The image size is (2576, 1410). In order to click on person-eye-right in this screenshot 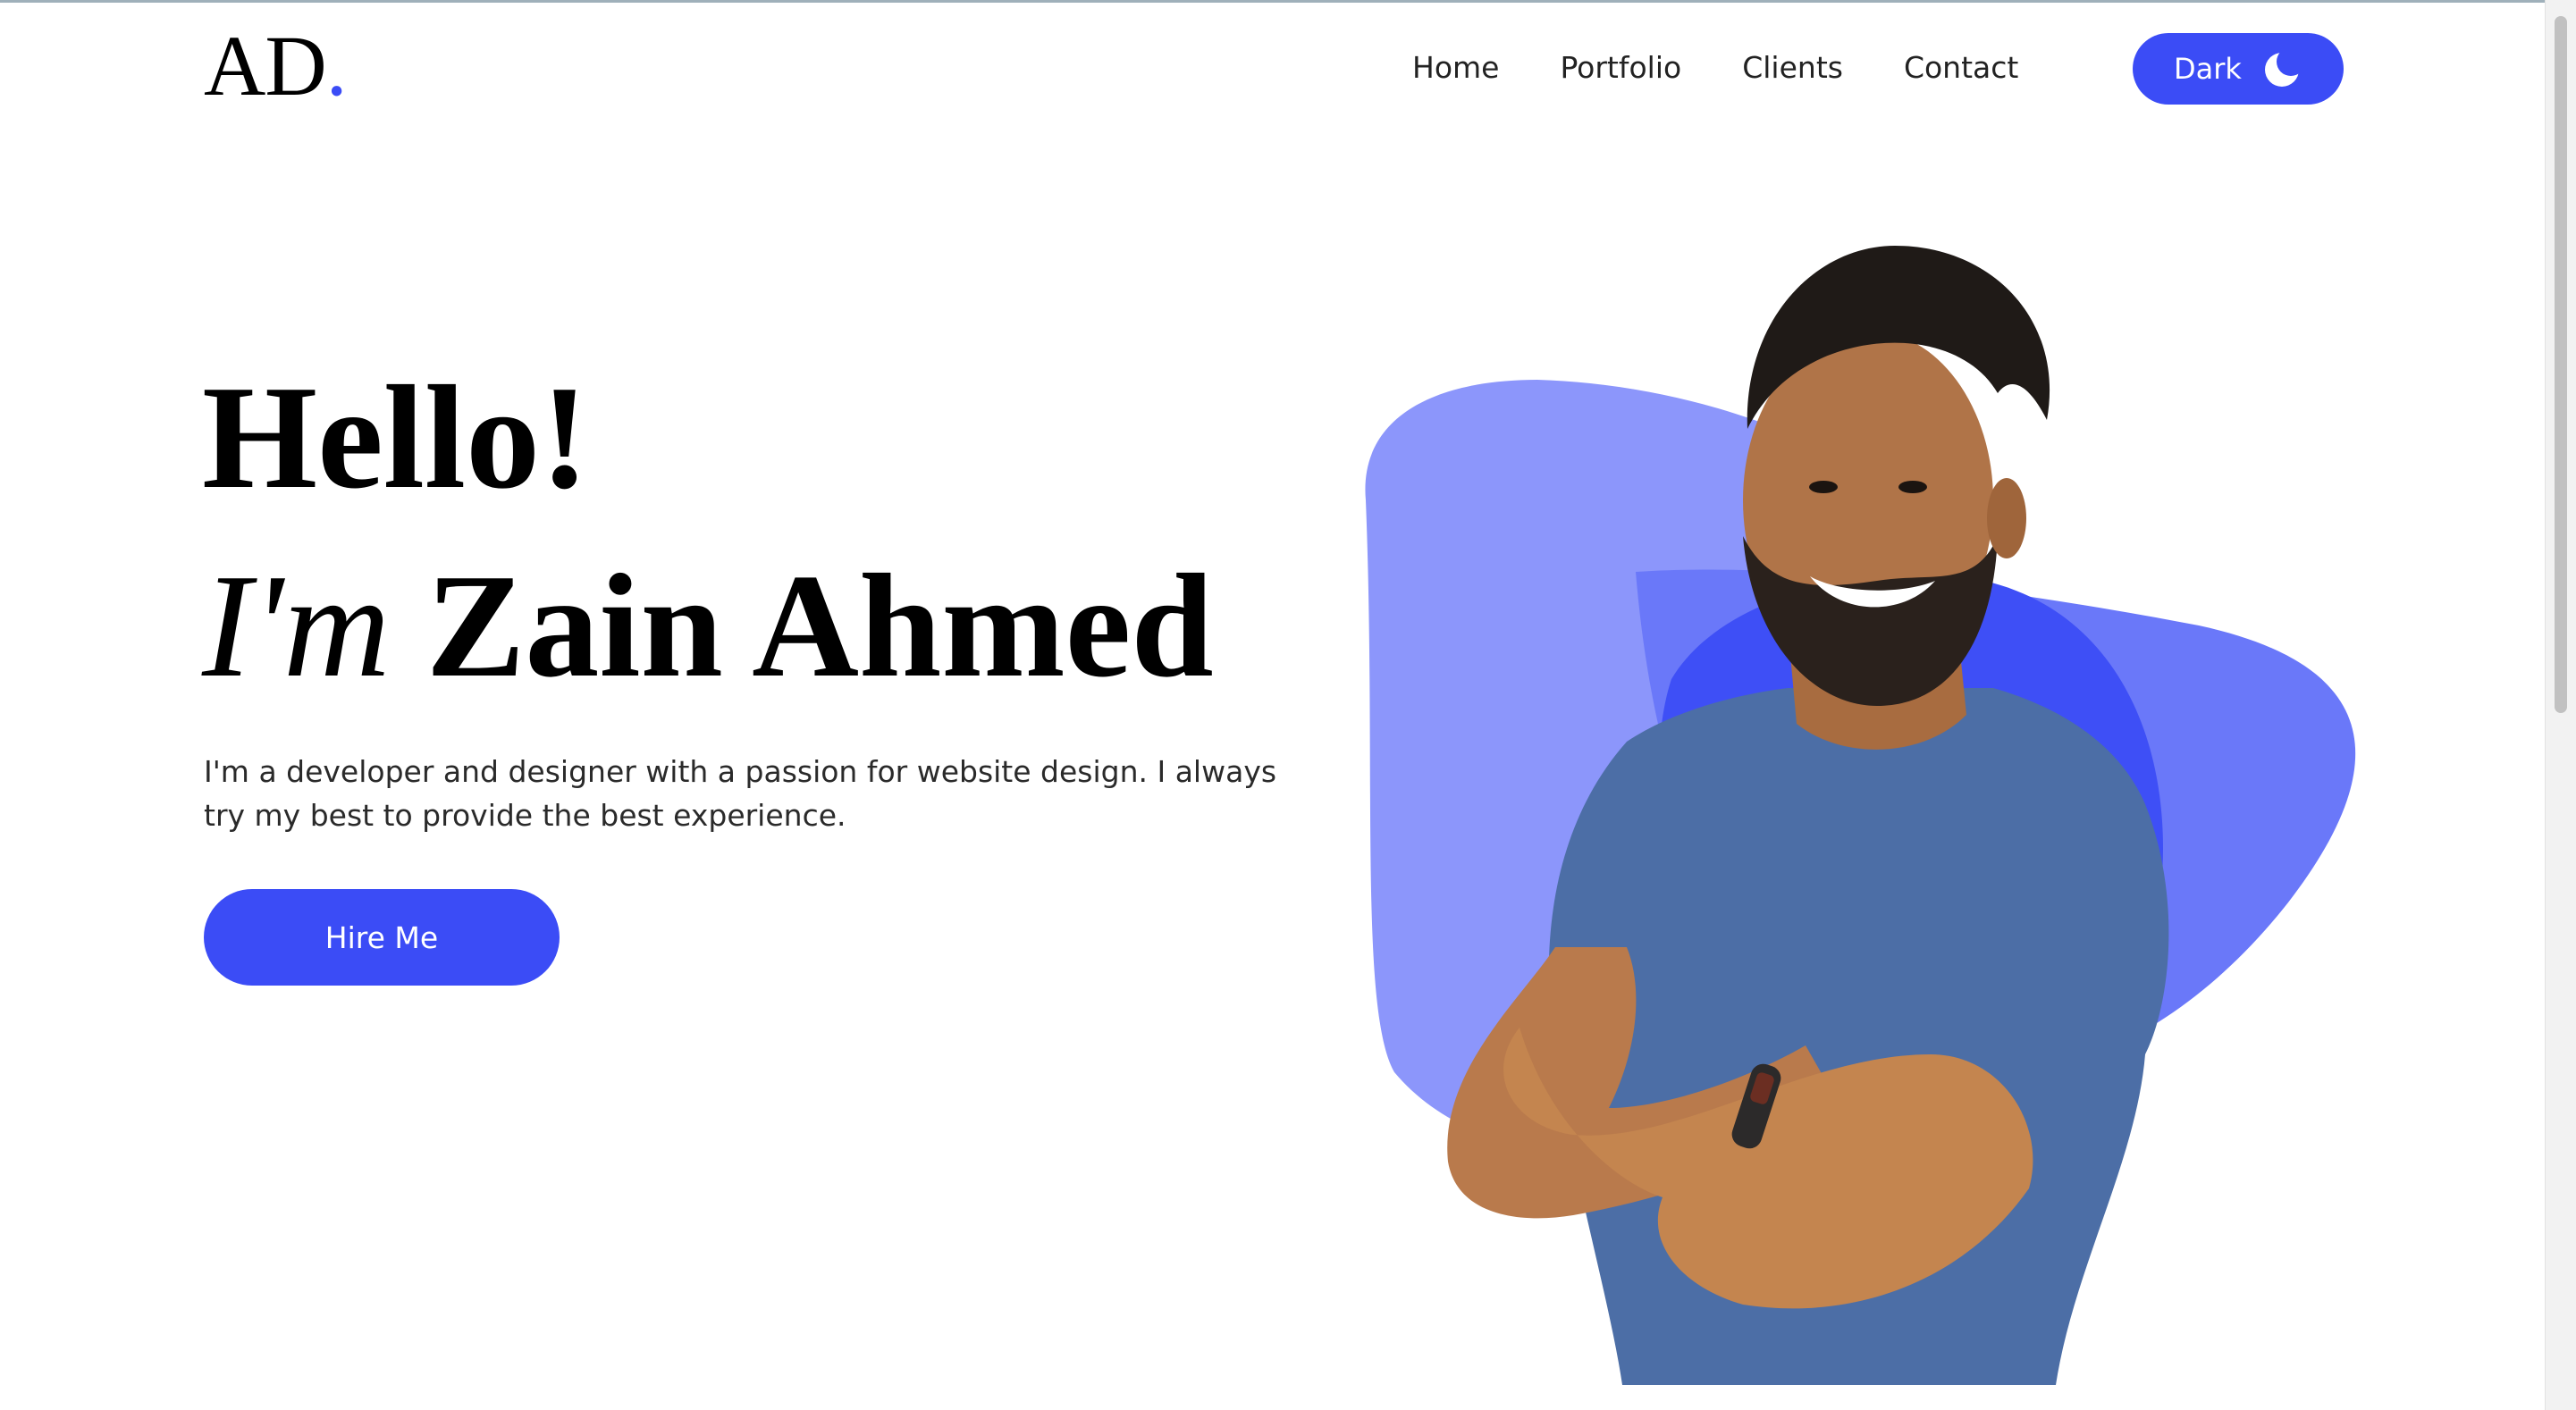, I will do `click(1913, 487)`.